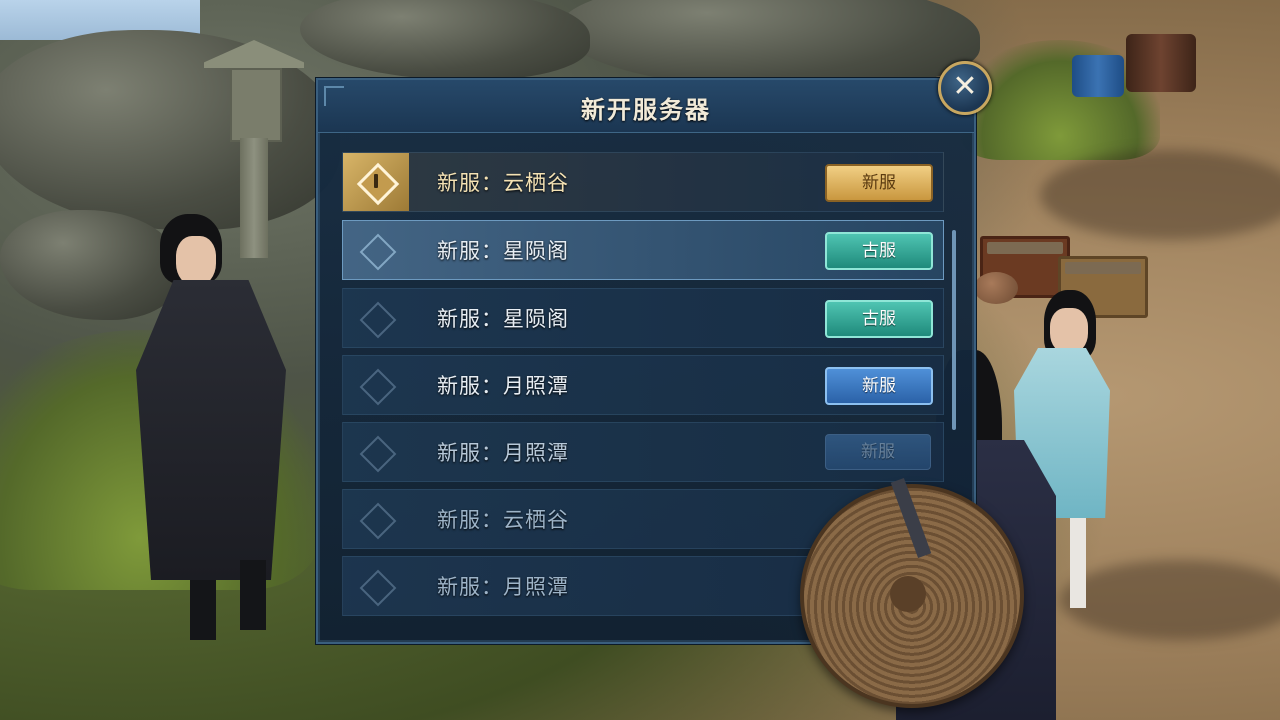 The width and height of the screenshot is (1280, 720). What do you see at coordinates (643, 182) in the screenshot?
I see `server-row: 新服：云栖谷 新服` at bounding box center [643, 182].